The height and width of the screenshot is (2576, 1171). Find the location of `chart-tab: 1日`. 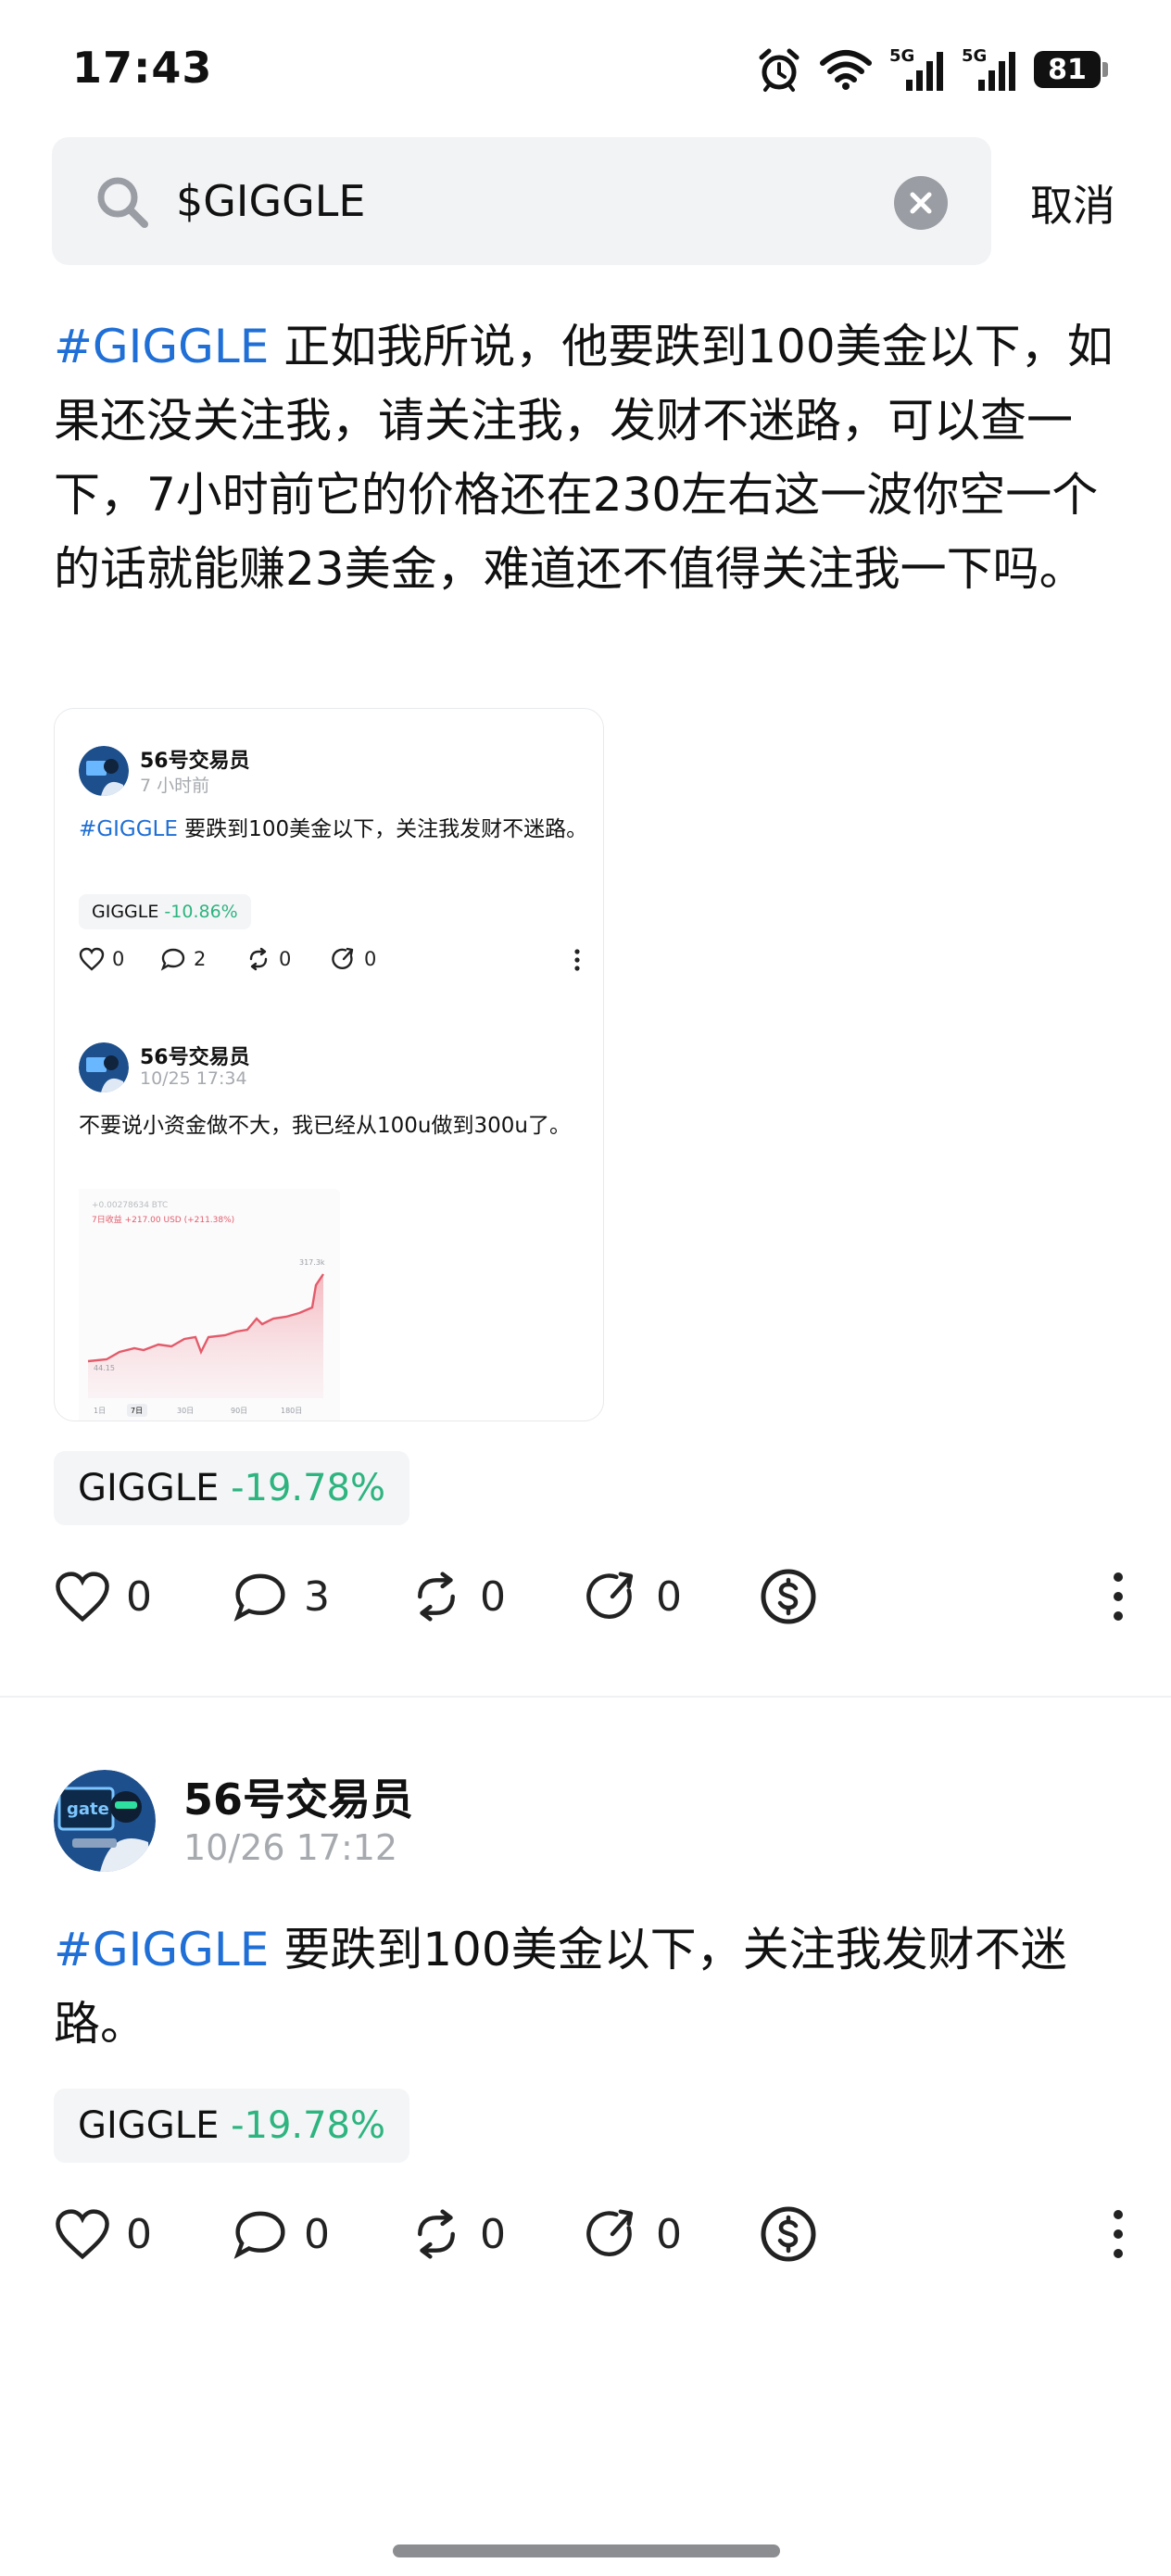

chart-tab: 1日 is located at coordinates (100, 1411).